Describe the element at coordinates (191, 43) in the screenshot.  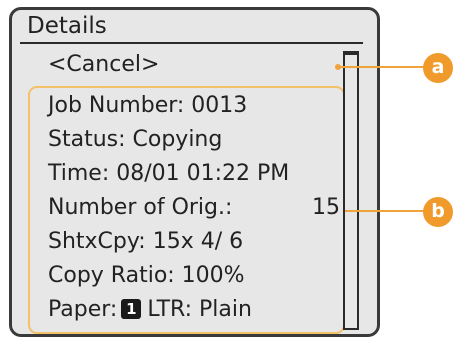
I see `title-divider` at that location.